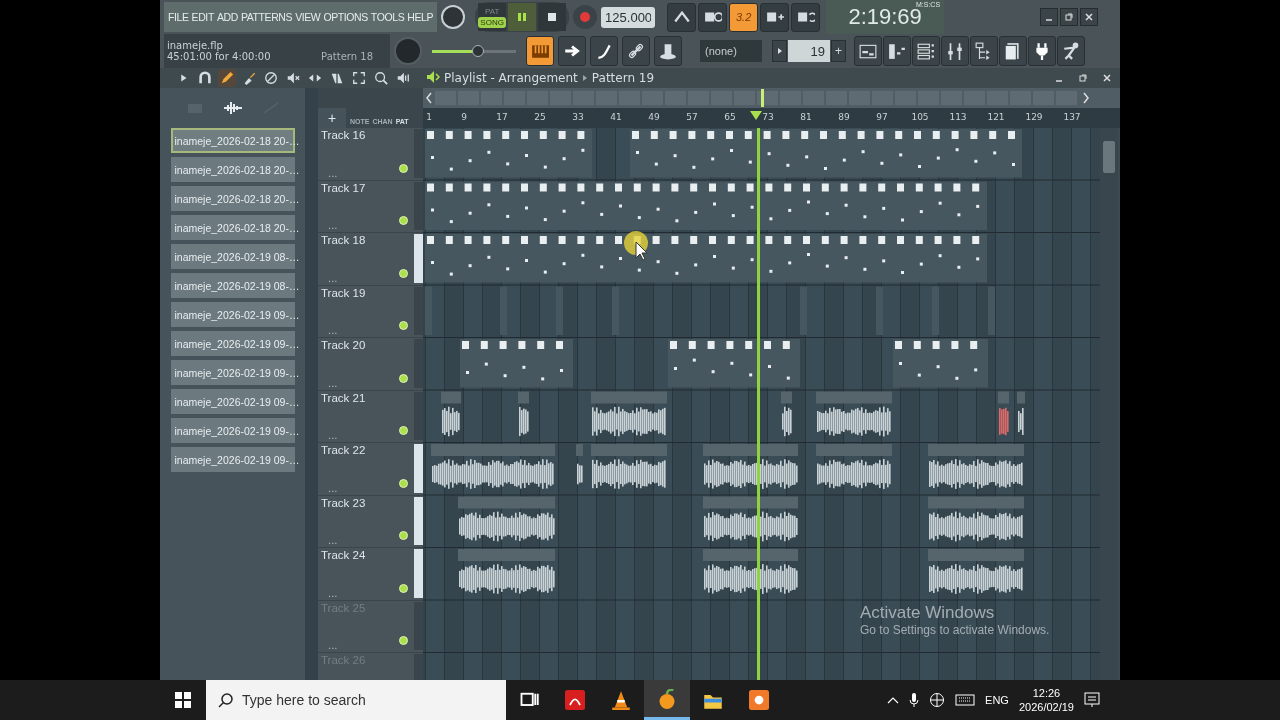 The width and height of the screenshot is (1280, 720). Describe the element at coordinates (387, 17) in the screenshot. I see `menu-item: TOOLS` at that location.